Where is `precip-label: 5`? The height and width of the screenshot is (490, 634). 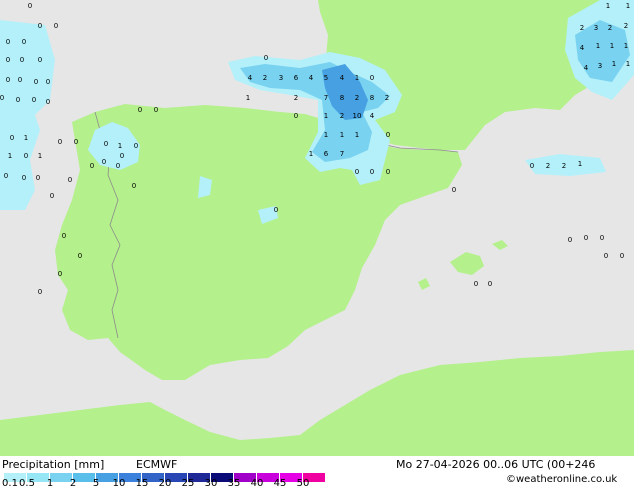 precip-label: 5 is located at coordinates (326, 78).